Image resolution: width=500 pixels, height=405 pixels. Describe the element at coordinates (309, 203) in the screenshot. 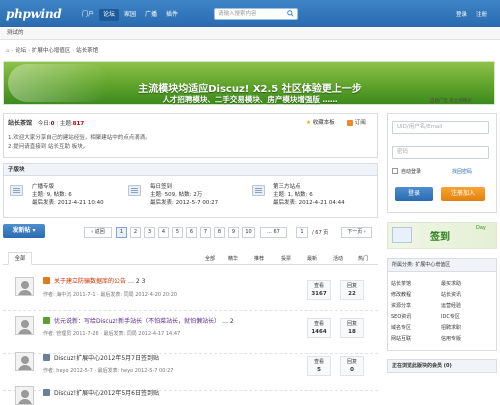

I see `subforum-last: 最后发表: 2012-4-21 04:44` at that location.